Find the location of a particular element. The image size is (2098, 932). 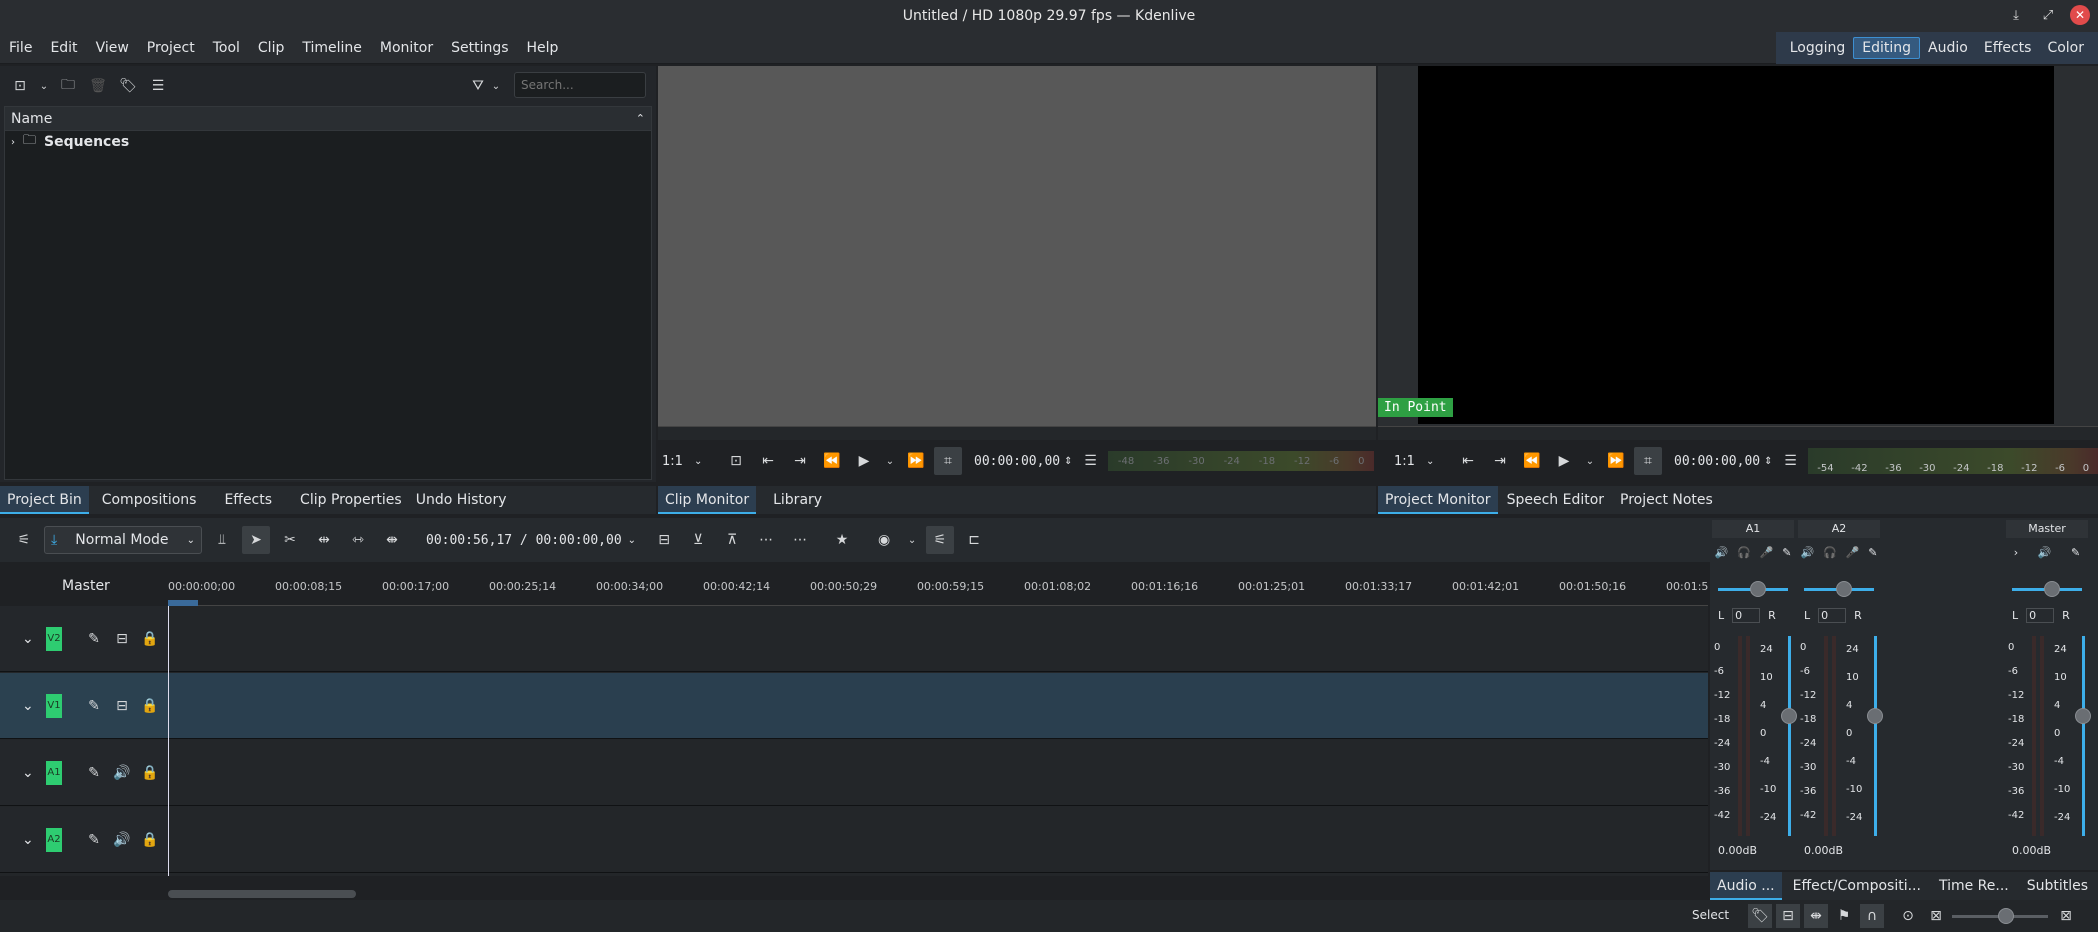

track-lane-v2 is located at coordinates (938, 639).